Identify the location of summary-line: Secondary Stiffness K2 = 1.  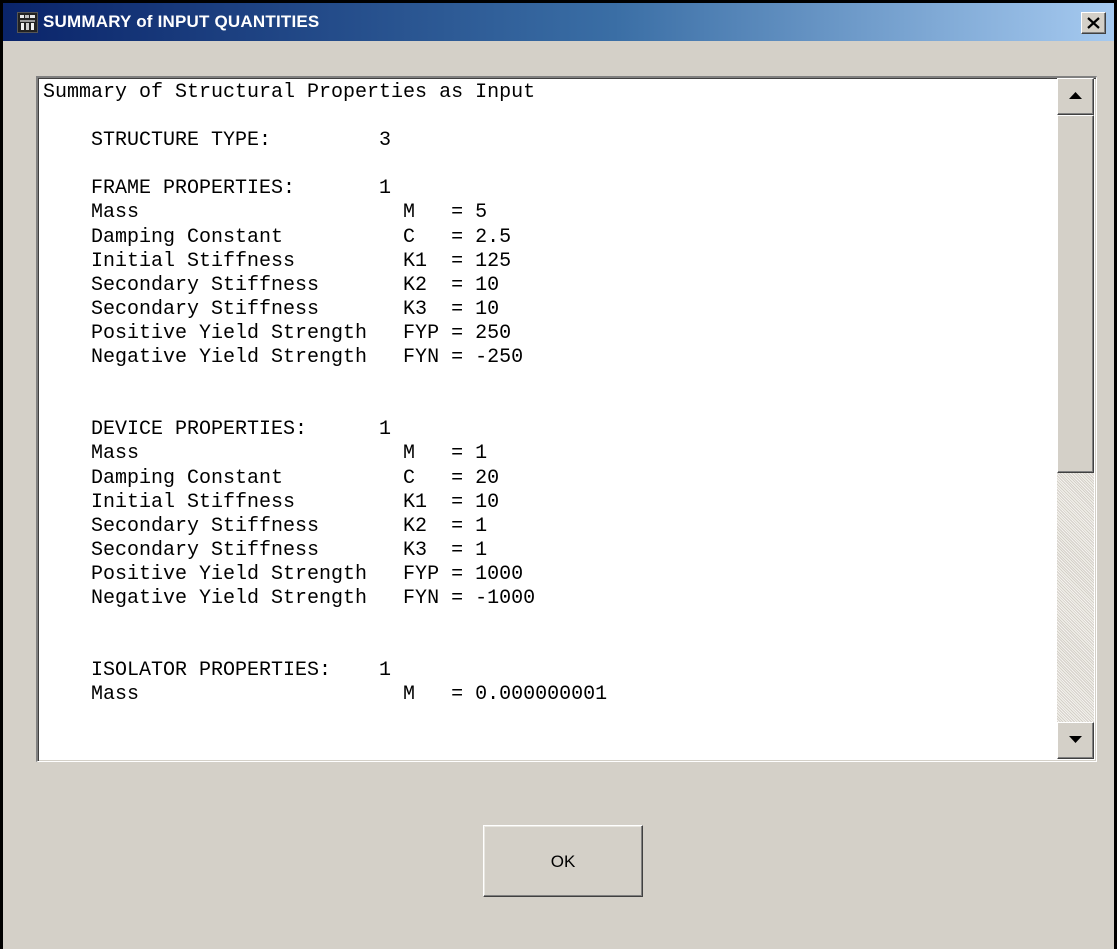
(265, 526).